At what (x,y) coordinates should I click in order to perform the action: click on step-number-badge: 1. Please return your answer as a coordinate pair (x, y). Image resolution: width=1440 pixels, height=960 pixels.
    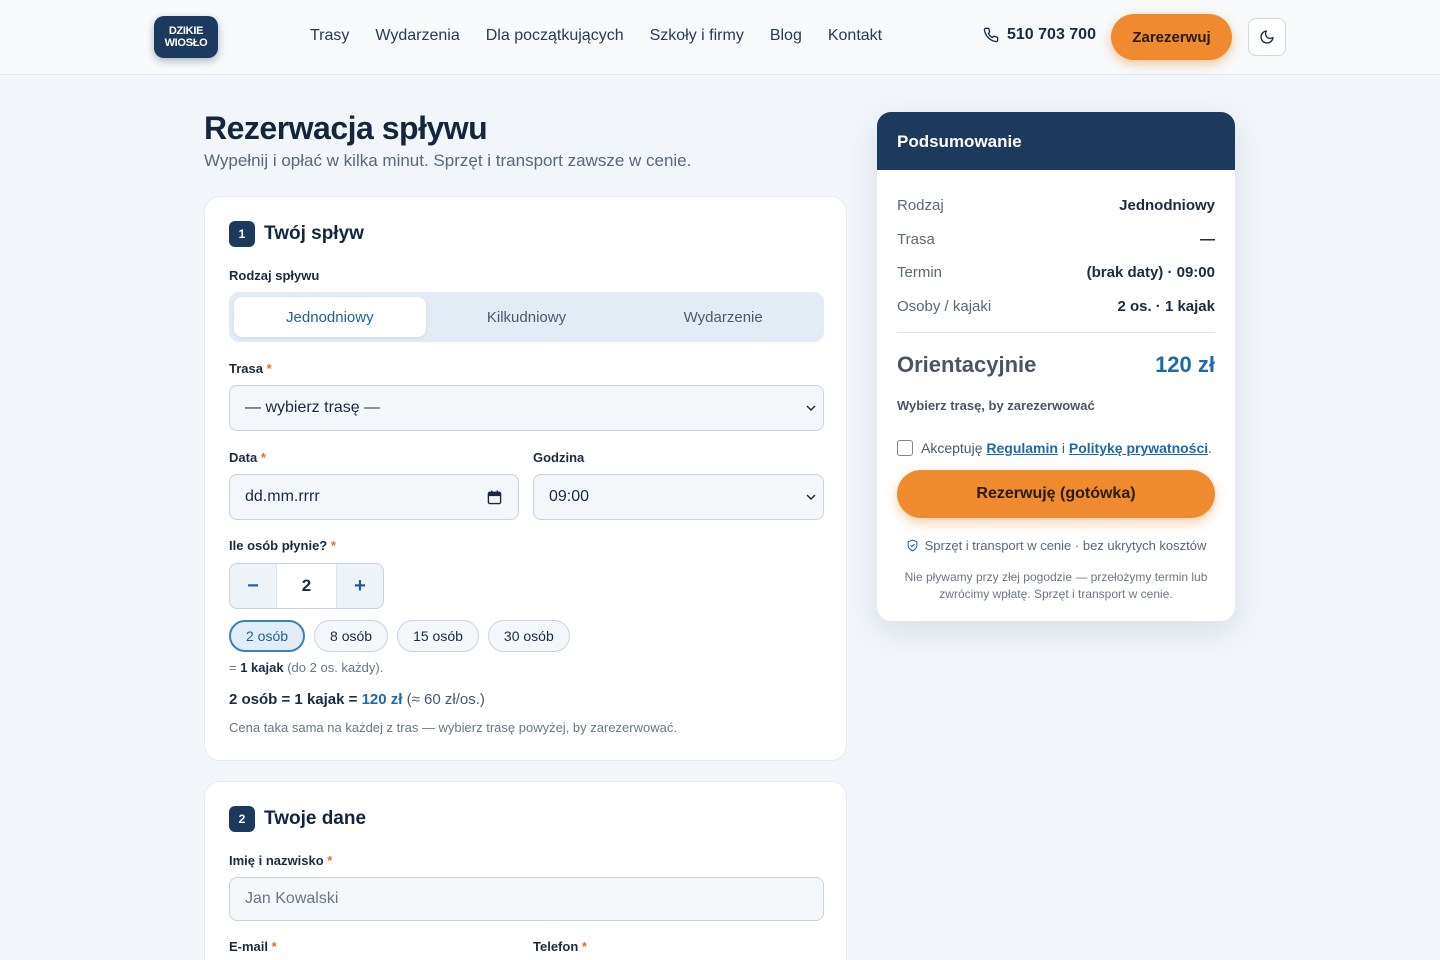
    Looking at the image, I should click on (242, 234).